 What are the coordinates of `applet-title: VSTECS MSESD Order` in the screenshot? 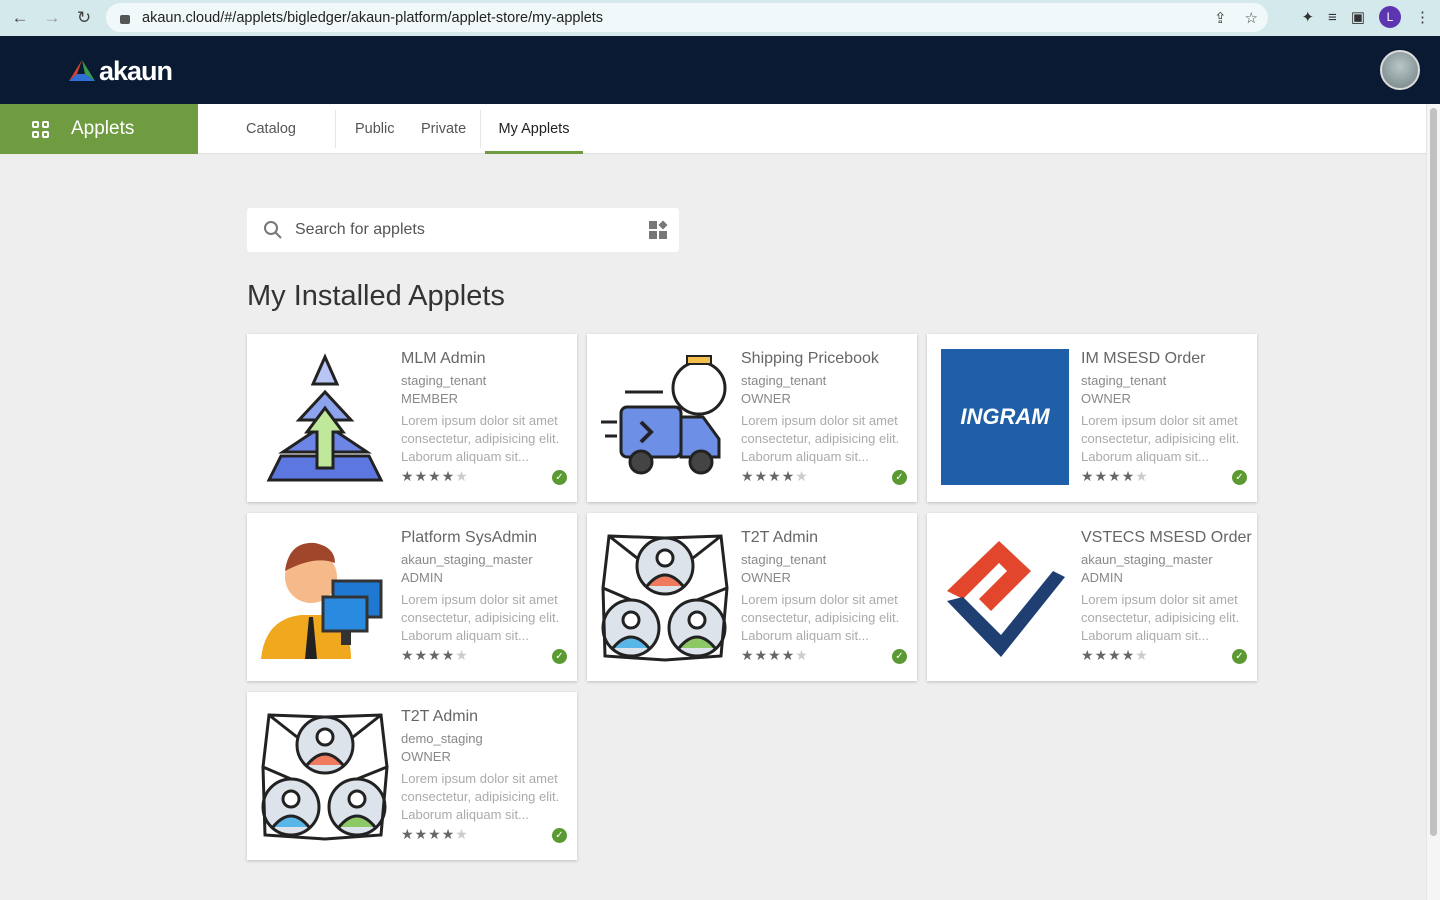 It's located at (1166, 537).